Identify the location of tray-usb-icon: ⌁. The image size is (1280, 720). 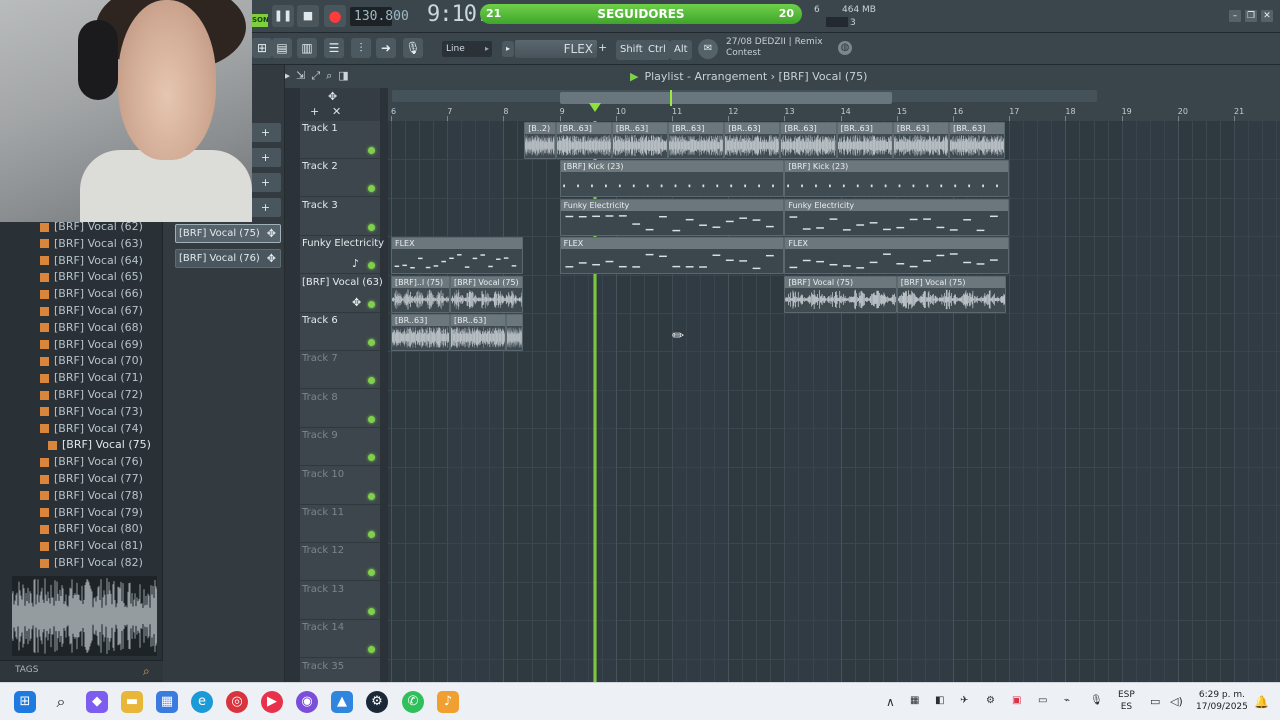
(1067, 700).